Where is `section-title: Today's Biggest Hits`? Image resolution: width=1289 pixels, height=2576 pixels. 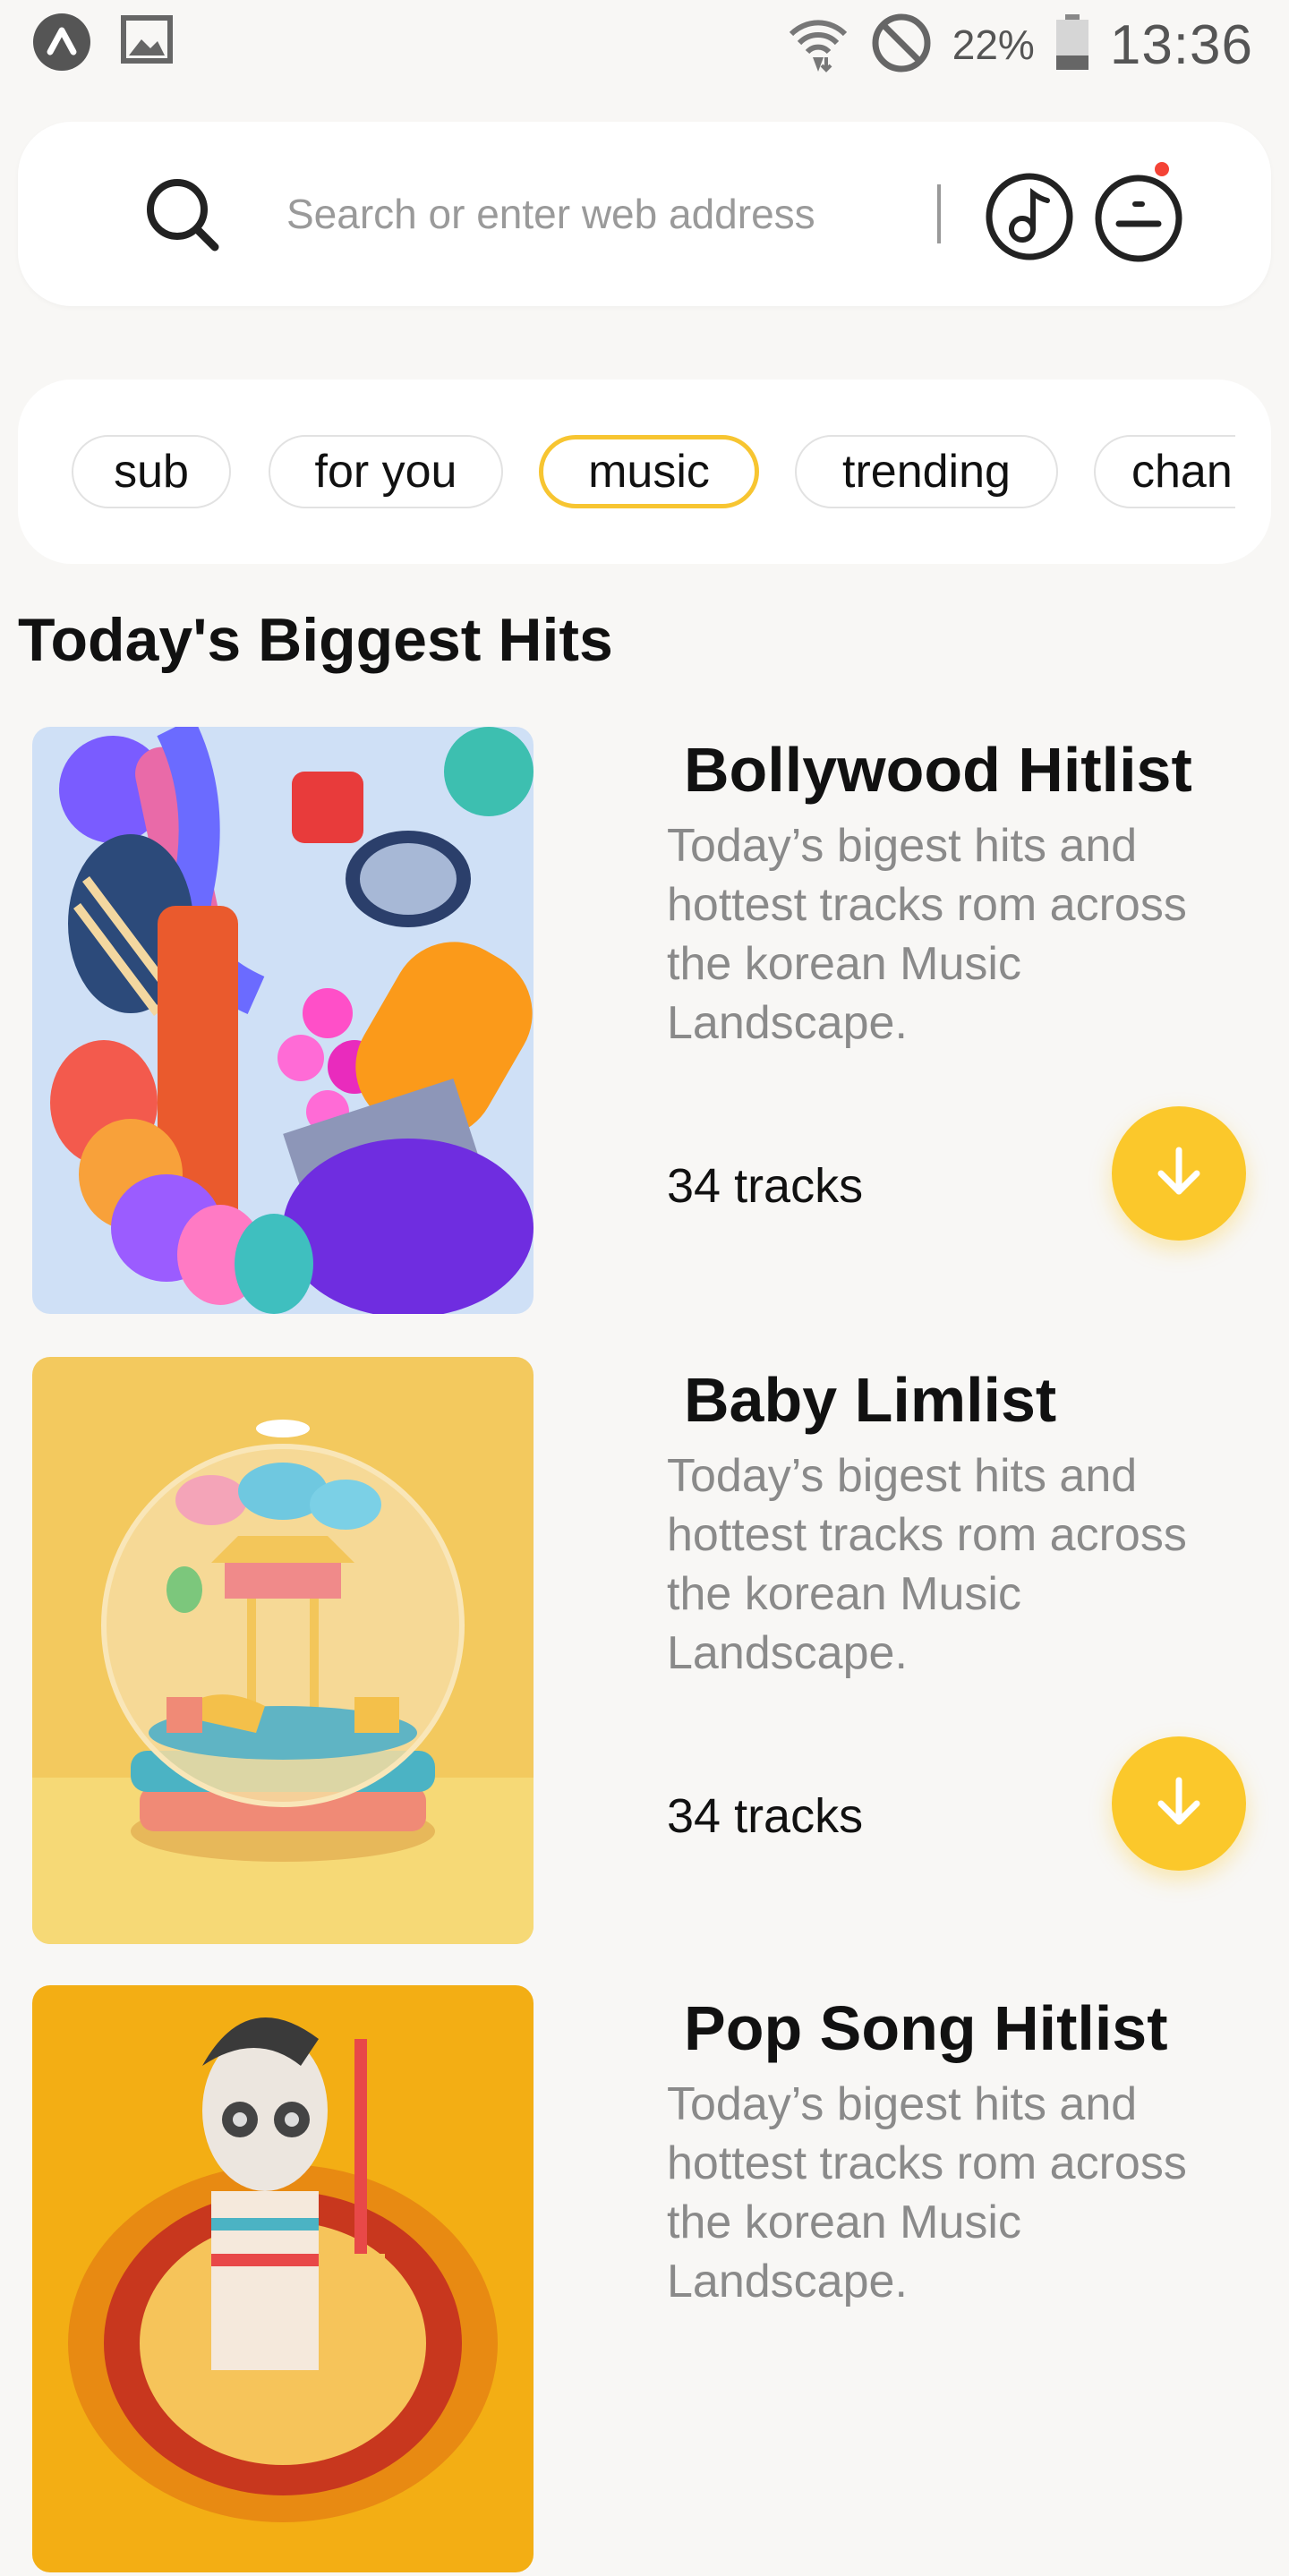
section-title: Today's Biggest Hits is located at coordinates (315, 640).